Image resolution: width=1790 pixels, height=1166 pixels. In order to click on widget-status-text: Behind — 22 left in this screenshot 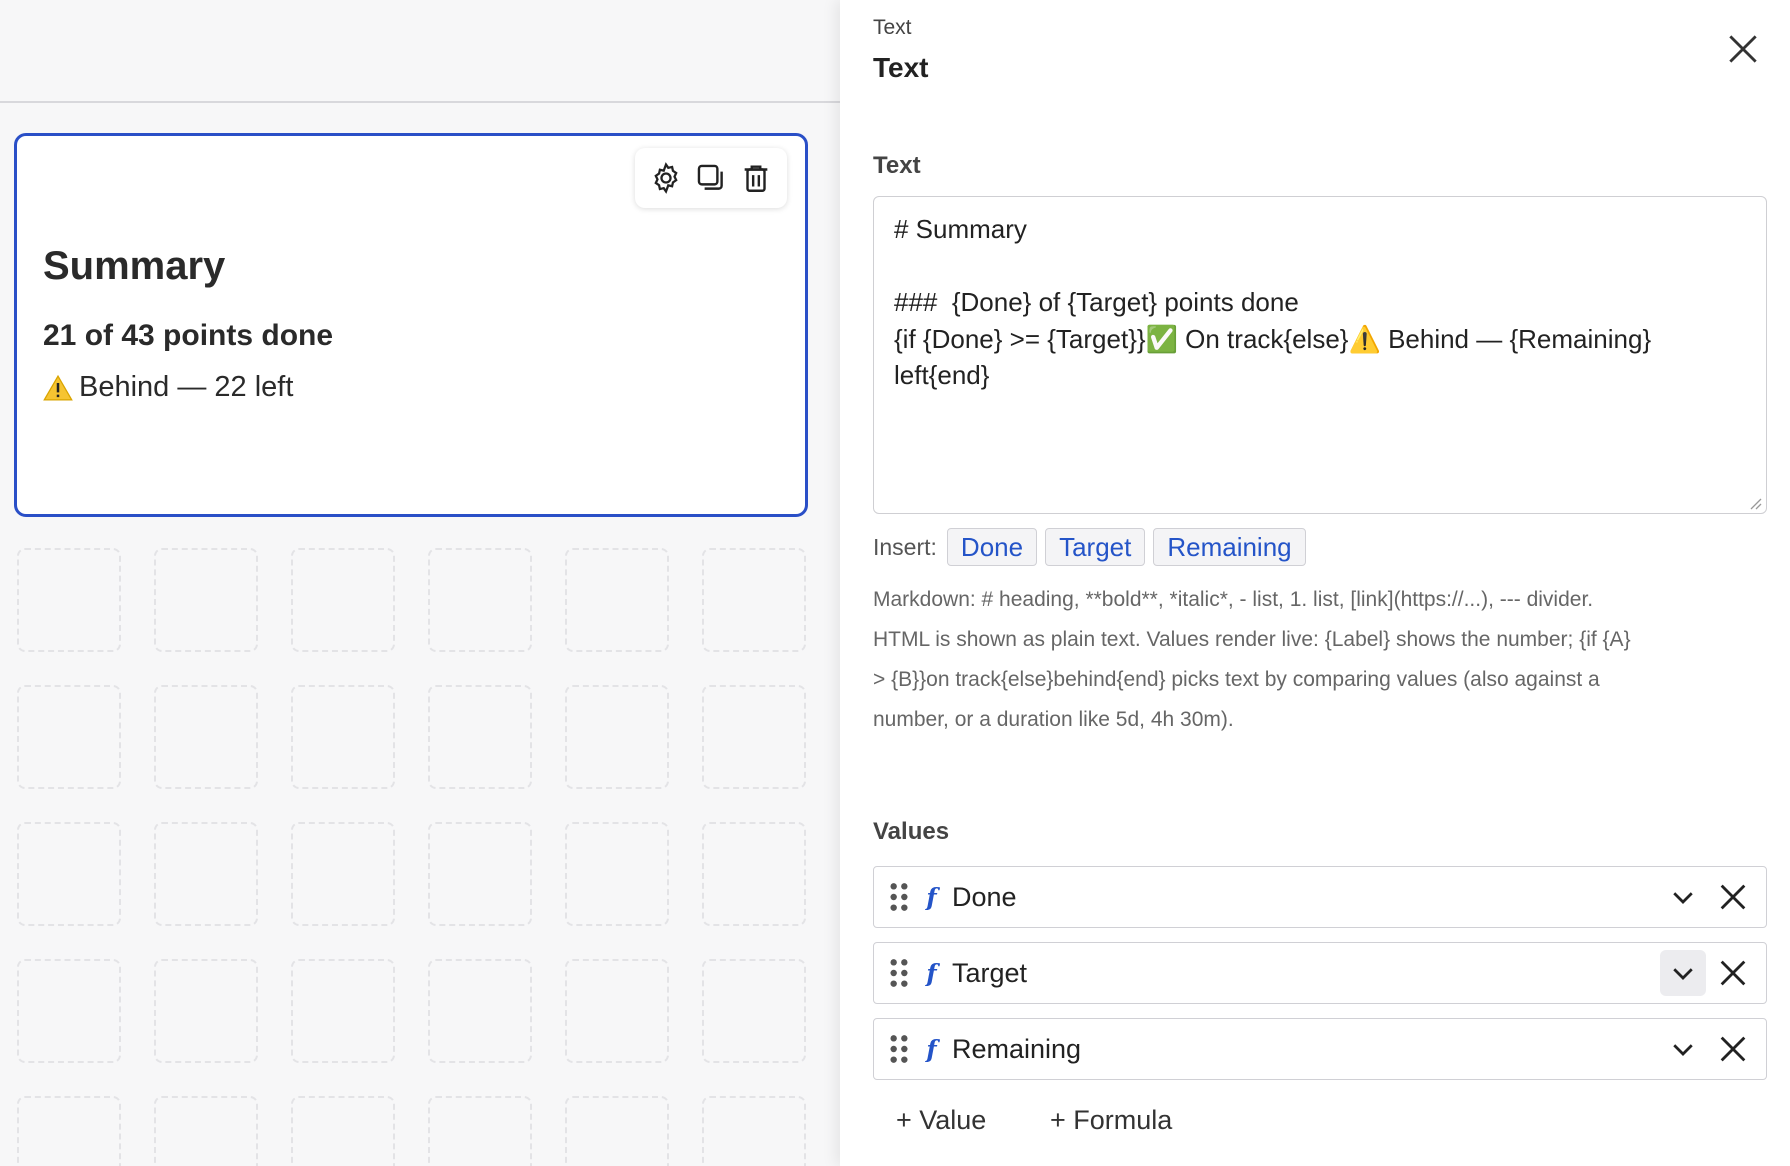, I will do `click(186, 387)`.